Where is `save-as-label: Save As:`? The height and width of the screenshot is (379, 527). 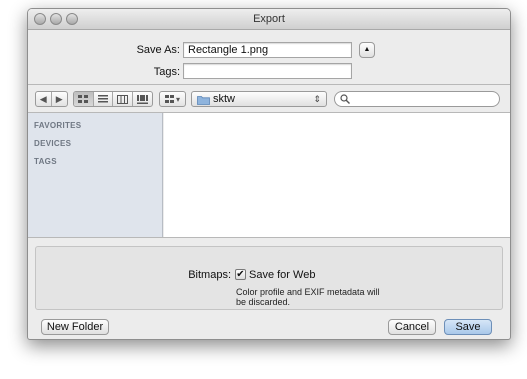
save-as-label: Save As: is located at coordinates (158, 50).